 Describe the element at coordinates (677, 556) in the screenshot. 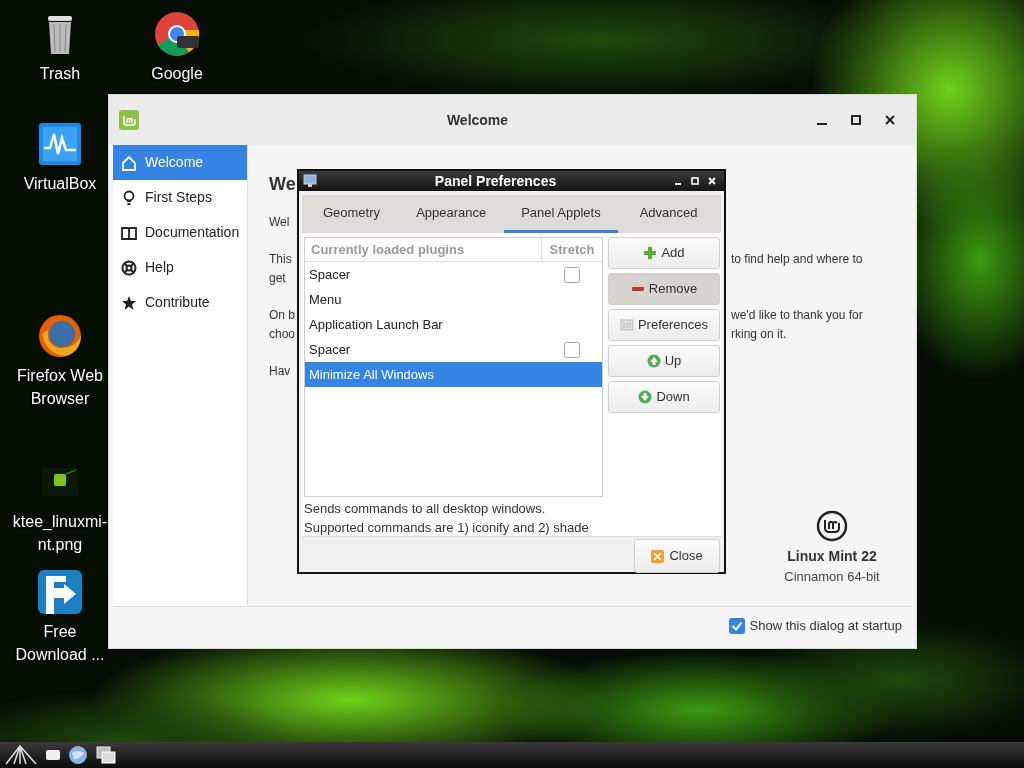

I see `close-button: Close` at that location.